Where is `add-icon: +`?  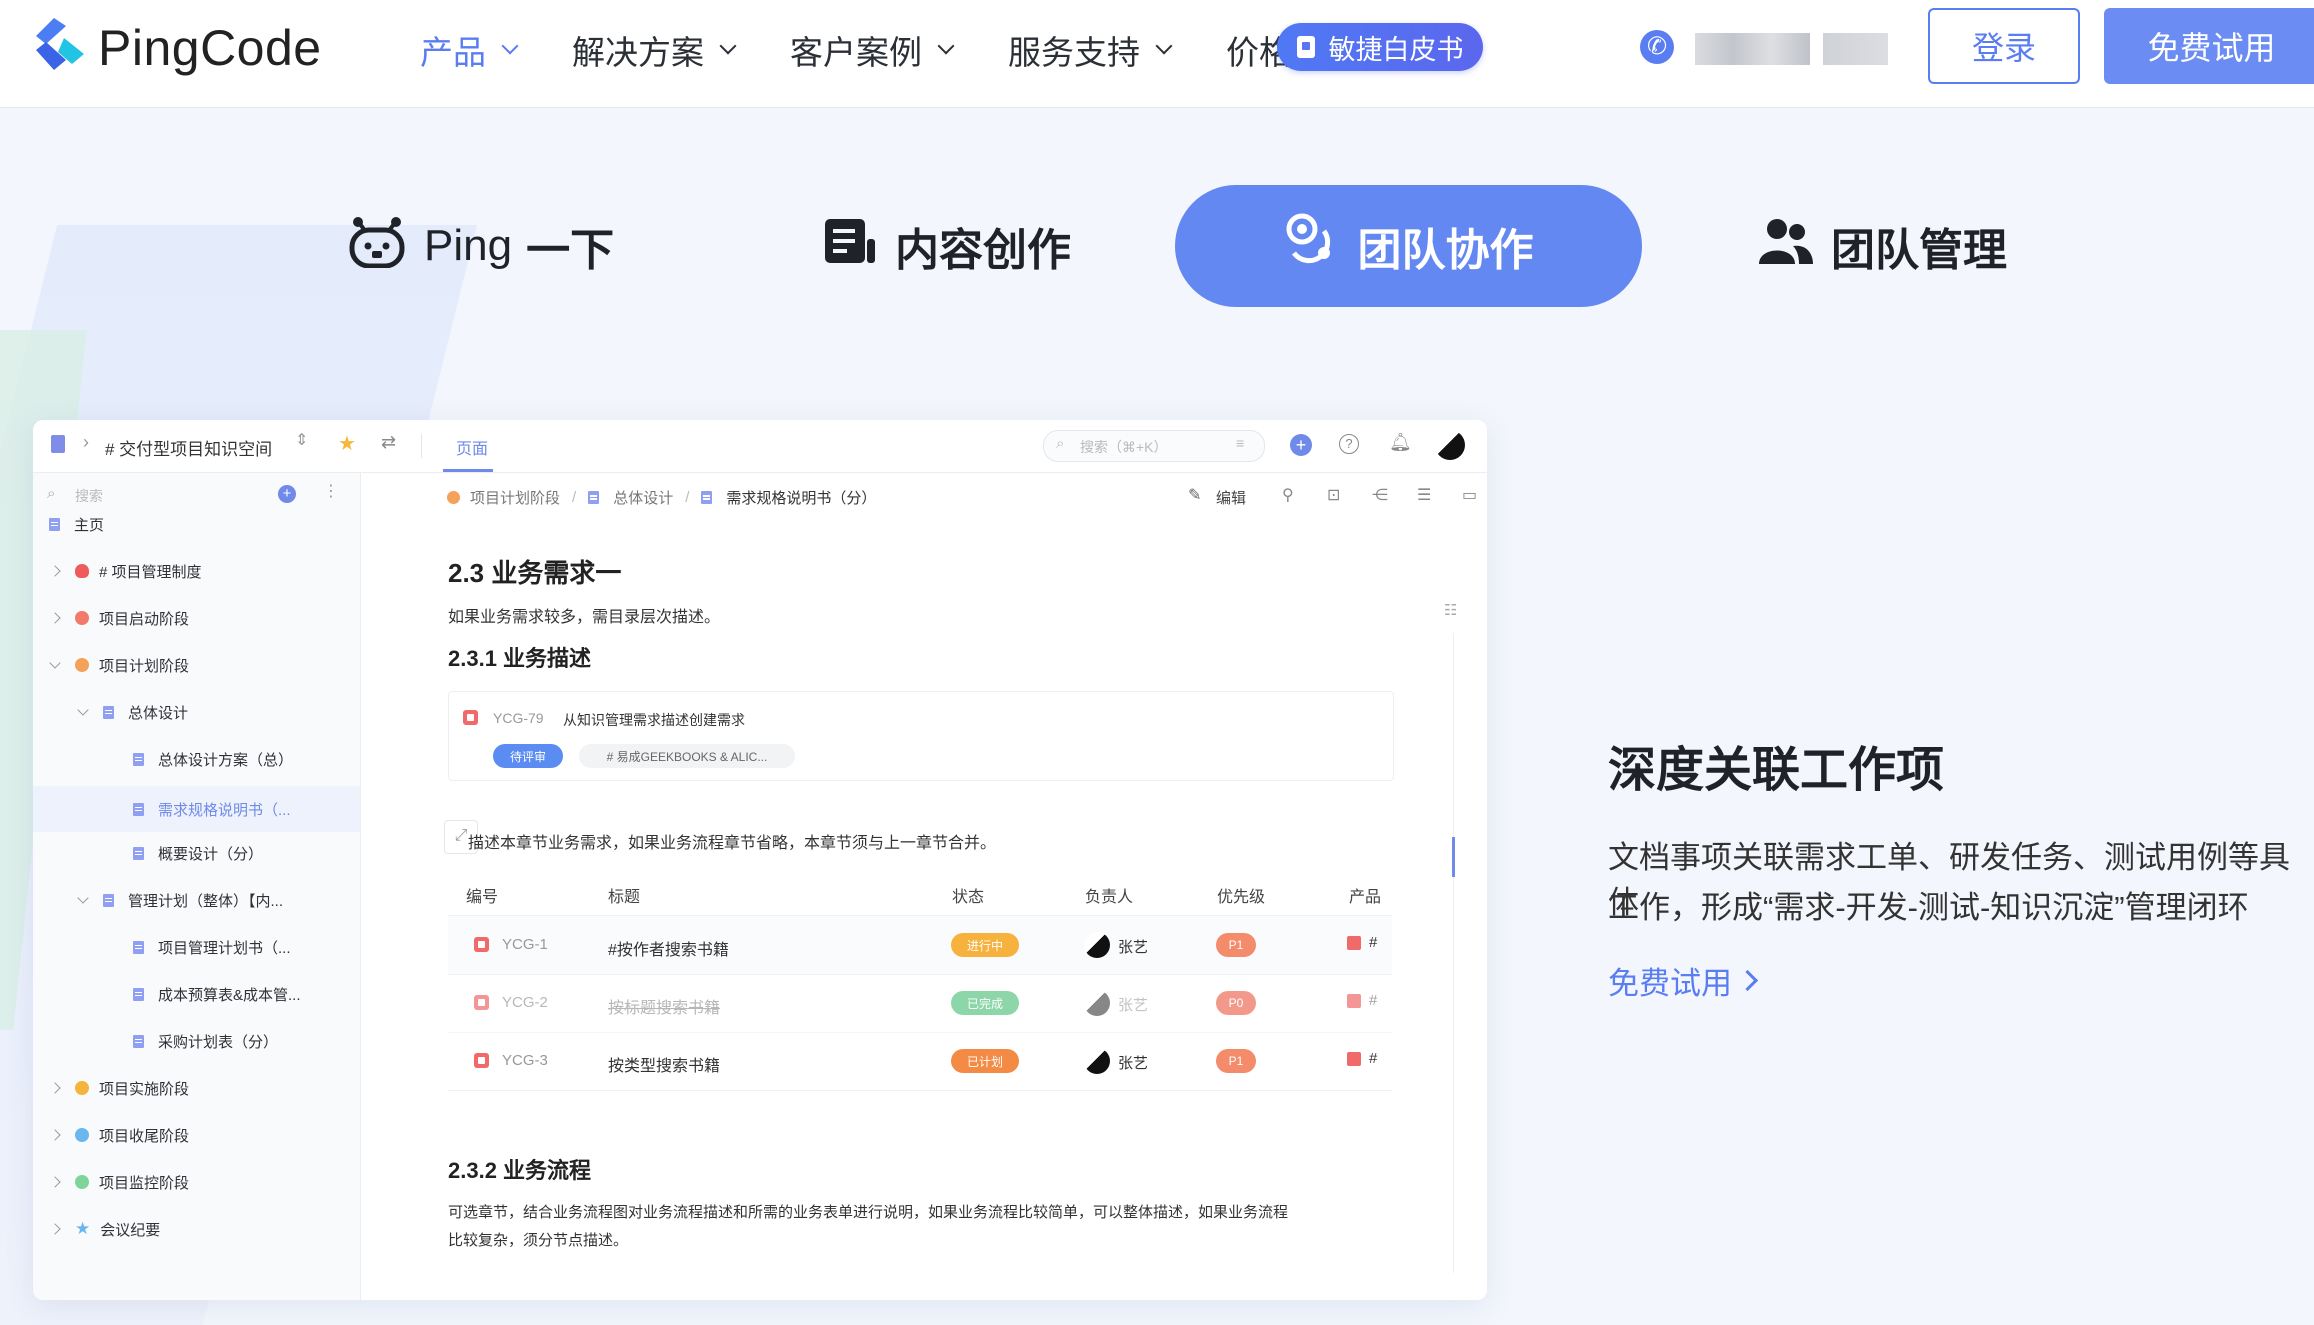 add-icon: + is located at coordinates (1301, 445).